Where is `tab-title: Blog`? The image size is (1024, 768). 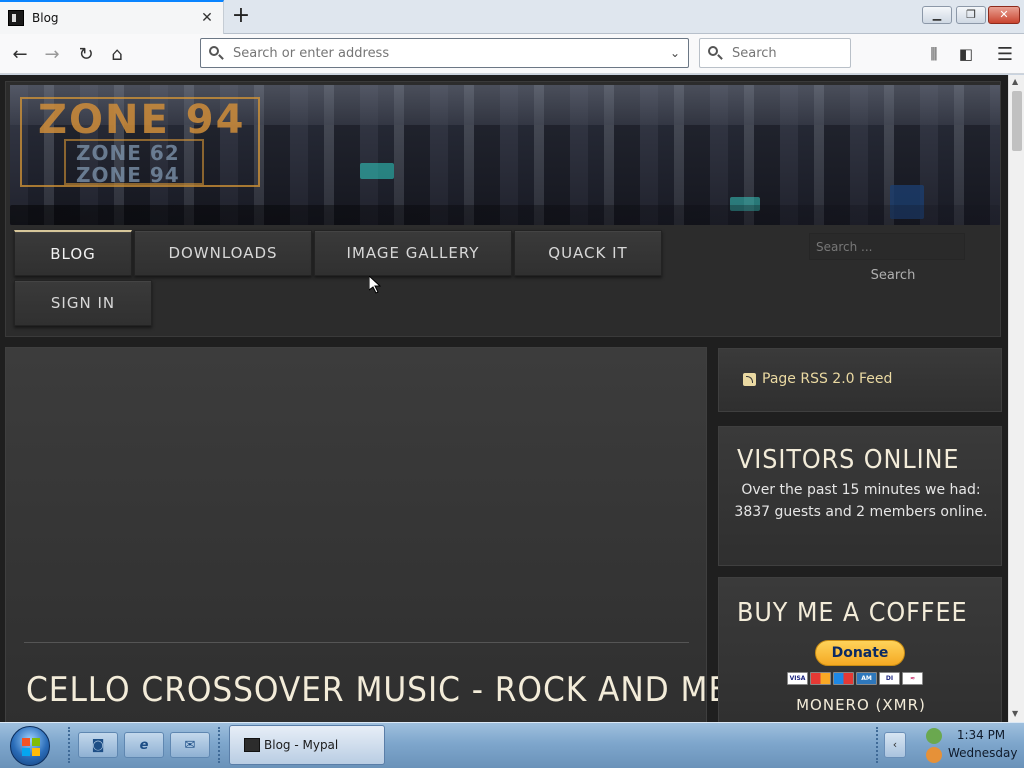 tab-title: Blog is located at coordinates (45, 18).